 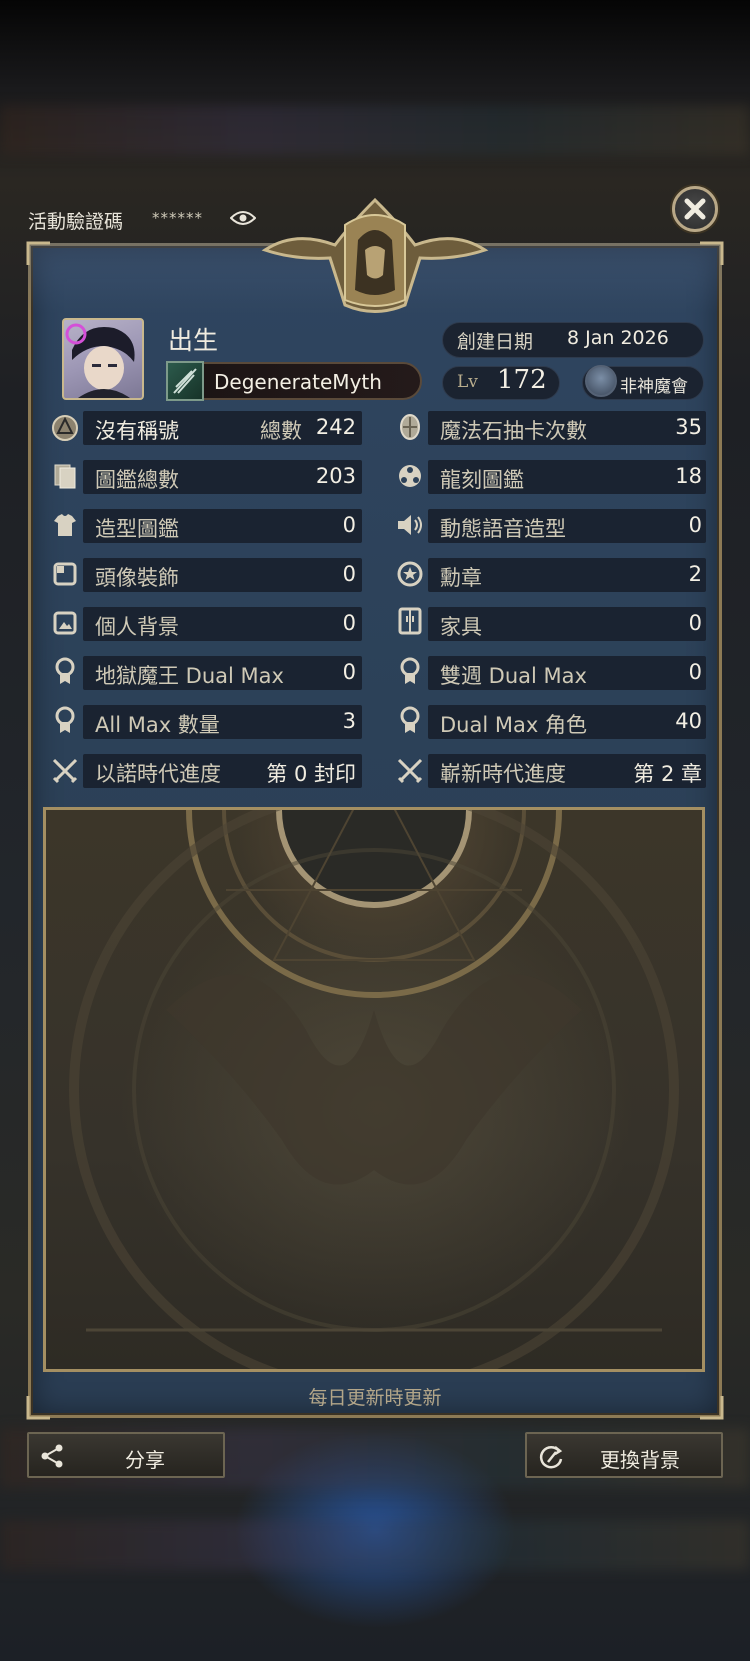 I want to click on stat-label: 魔法石抽卡次數, so click(x=513, y=431).